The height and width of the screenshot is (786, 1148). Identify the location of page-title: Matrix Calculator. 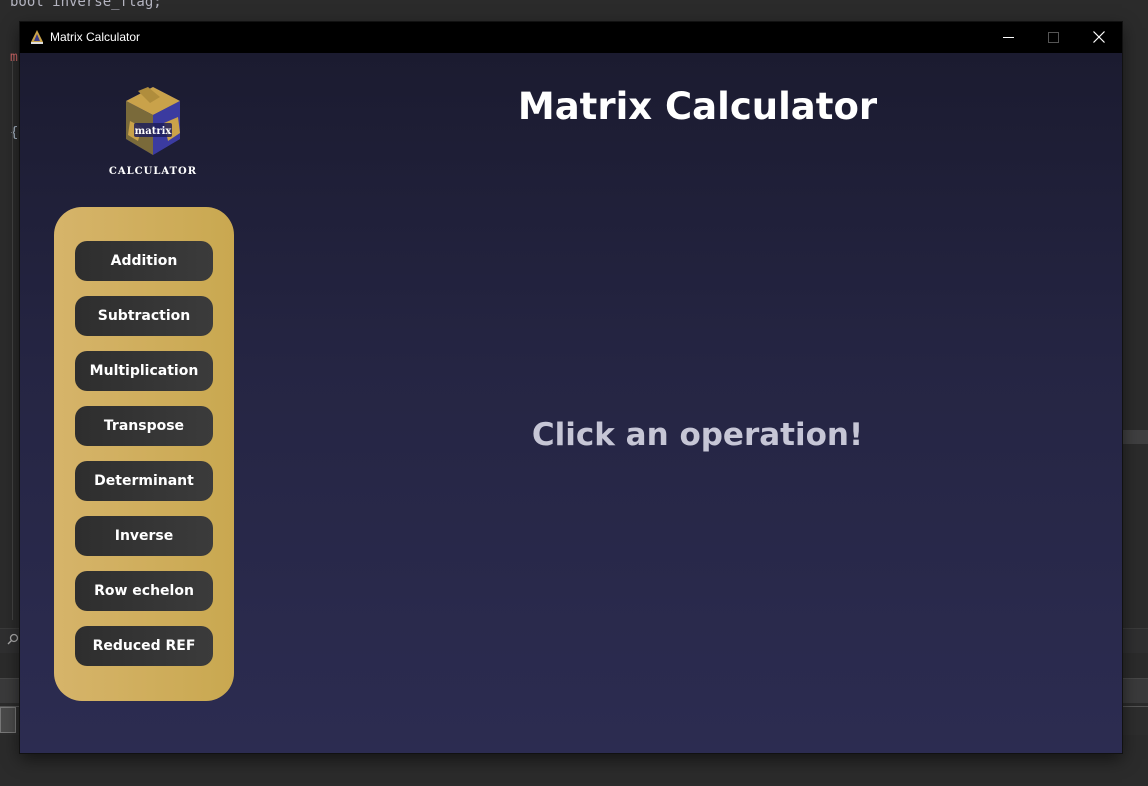
(697, 106).